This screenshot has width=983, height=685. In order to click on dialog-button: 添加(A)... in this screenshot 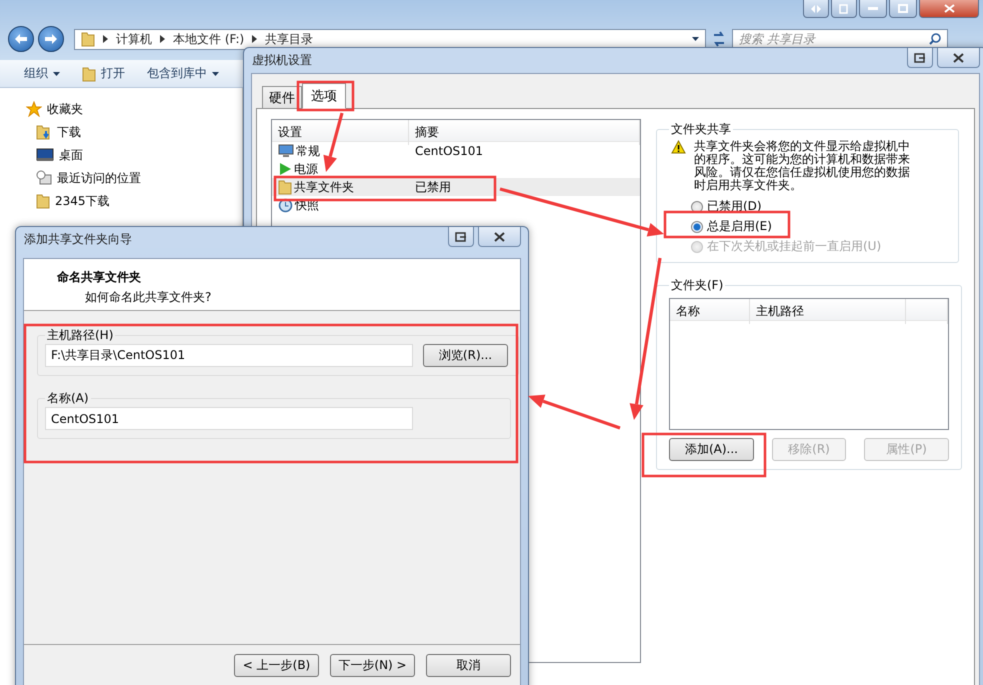, I will do `click(711, 449)`.